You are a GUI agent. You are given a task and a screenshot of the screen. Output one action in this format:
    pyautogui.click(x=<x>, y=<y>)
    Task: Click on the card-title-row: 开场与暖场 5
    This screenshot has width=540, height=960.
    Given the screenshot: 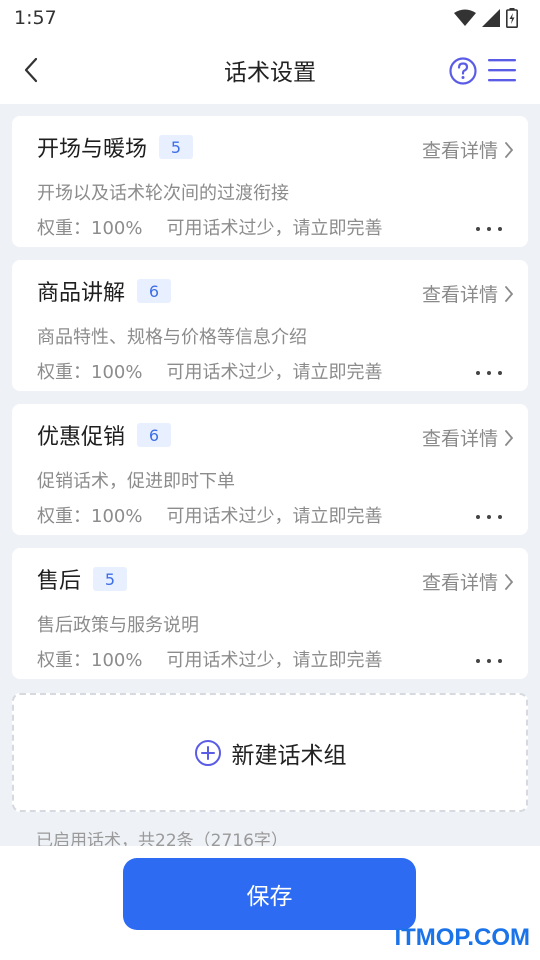 What is the action you would take?
    pyautogui.click(x=115, y=147)
    